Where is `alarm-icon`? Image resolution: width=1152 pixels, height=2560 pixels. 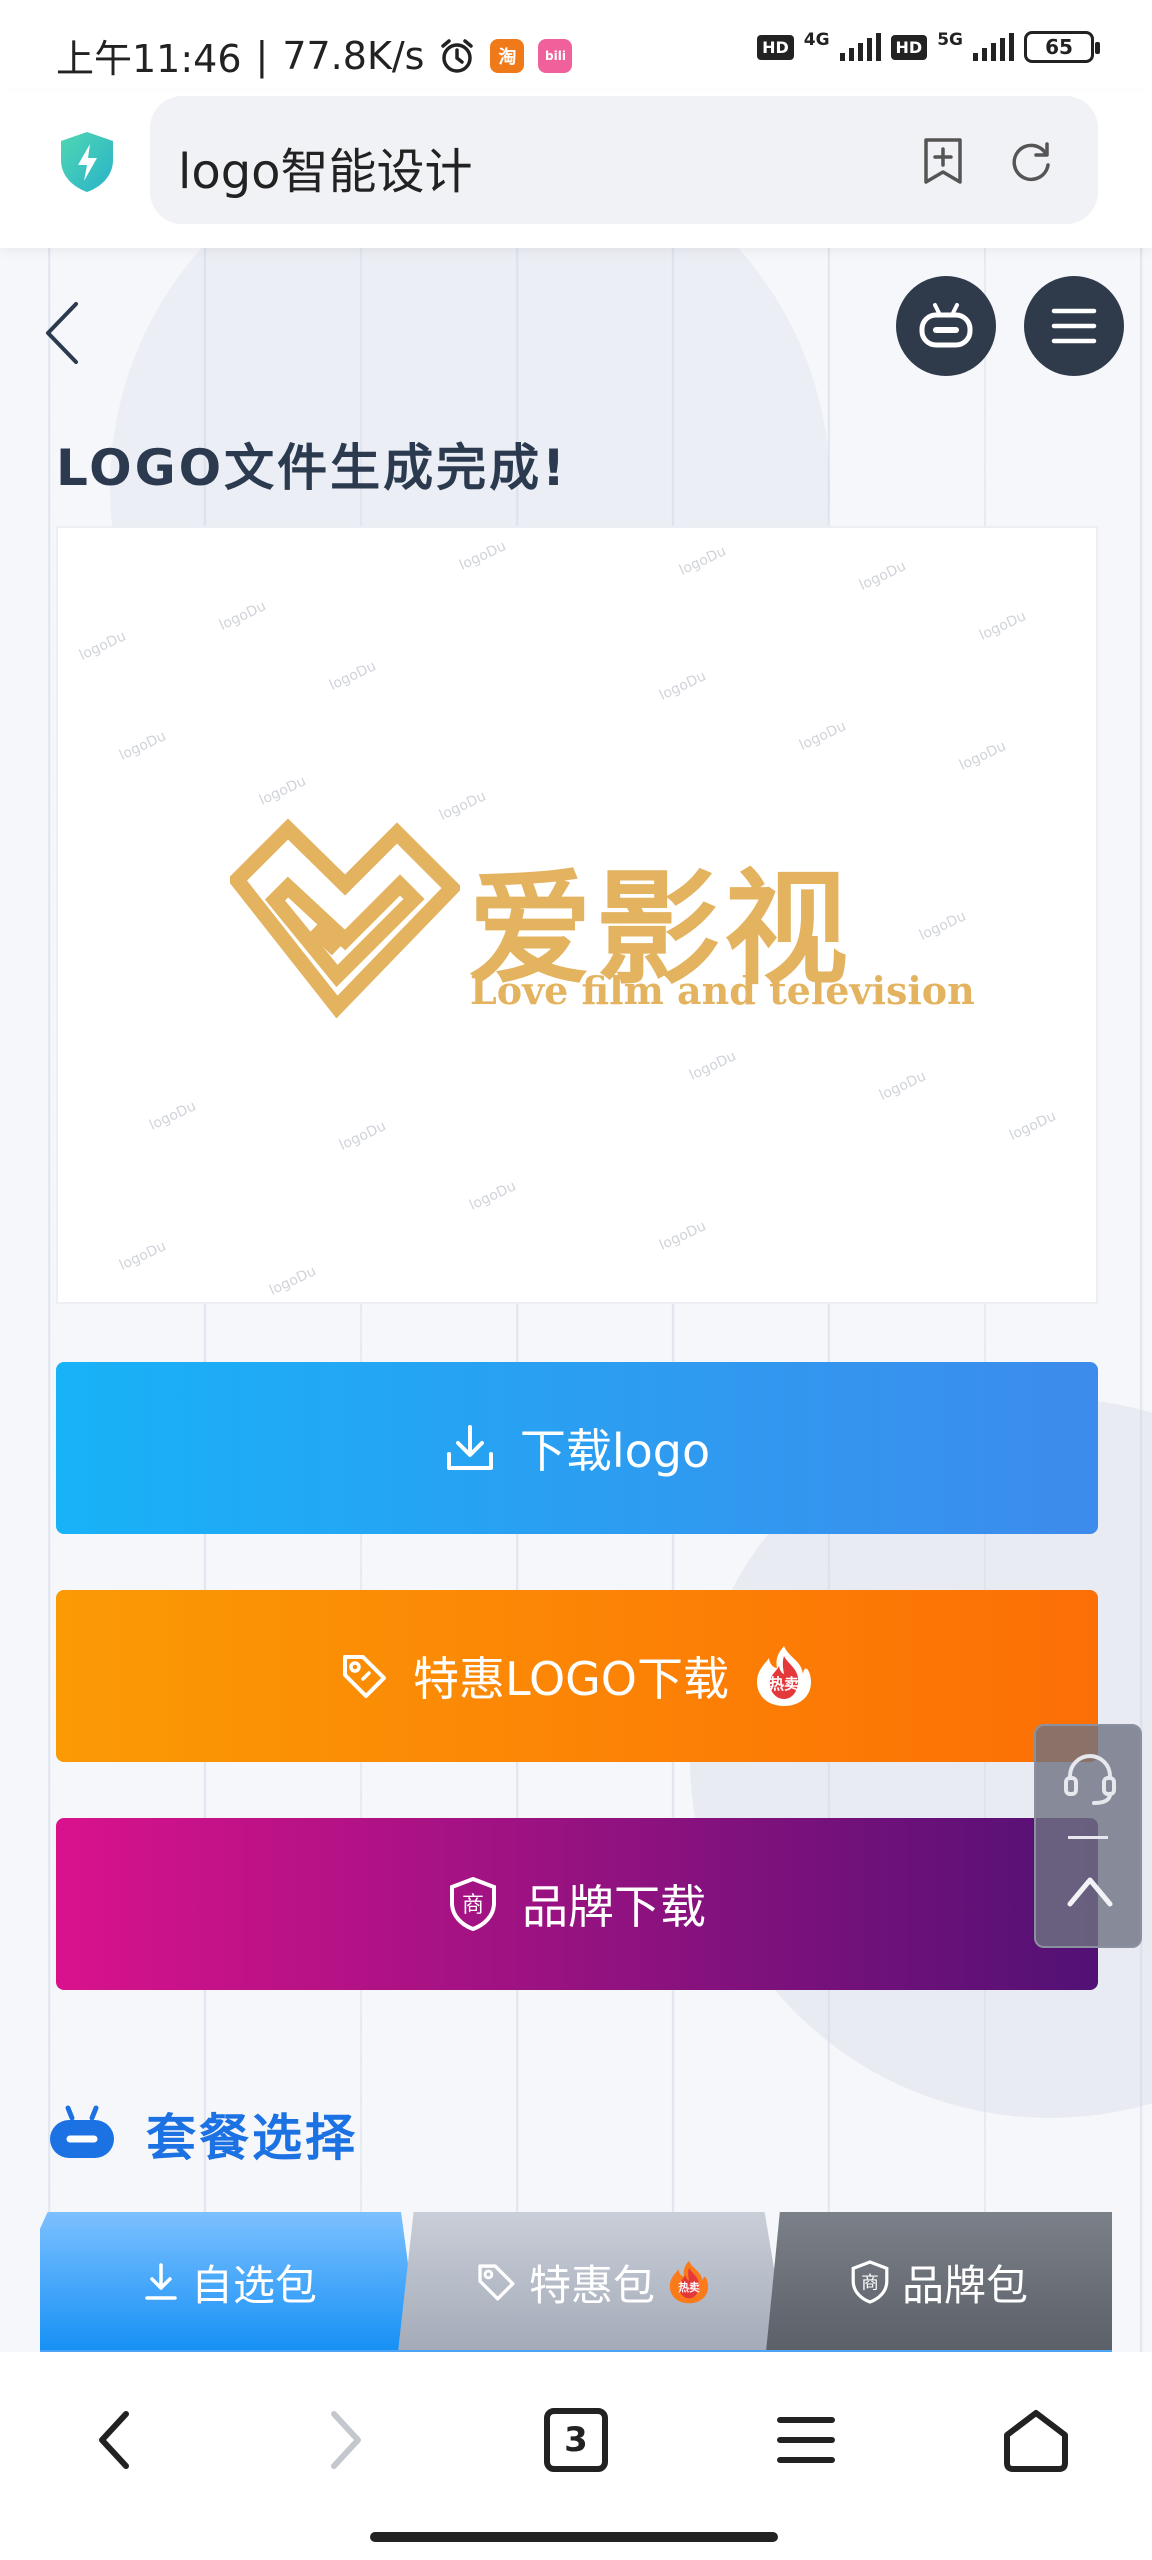 alarm-icon is located at coordinates (457, 55).